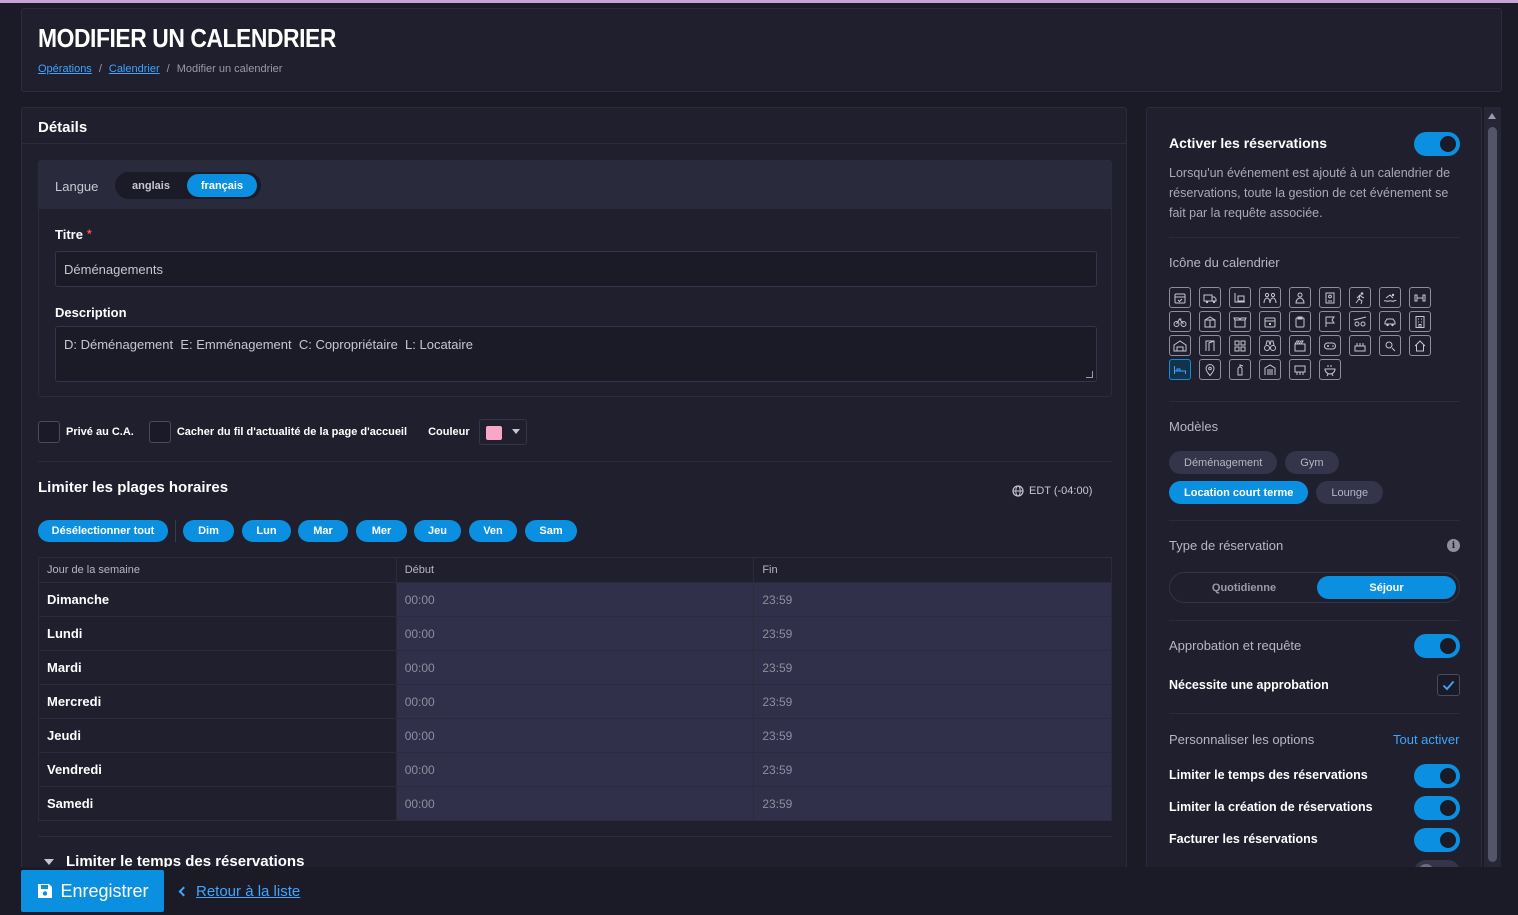 The height and width of the screenshot is (915, 1518). I want to click on grid-icon, so click(1240, 345).